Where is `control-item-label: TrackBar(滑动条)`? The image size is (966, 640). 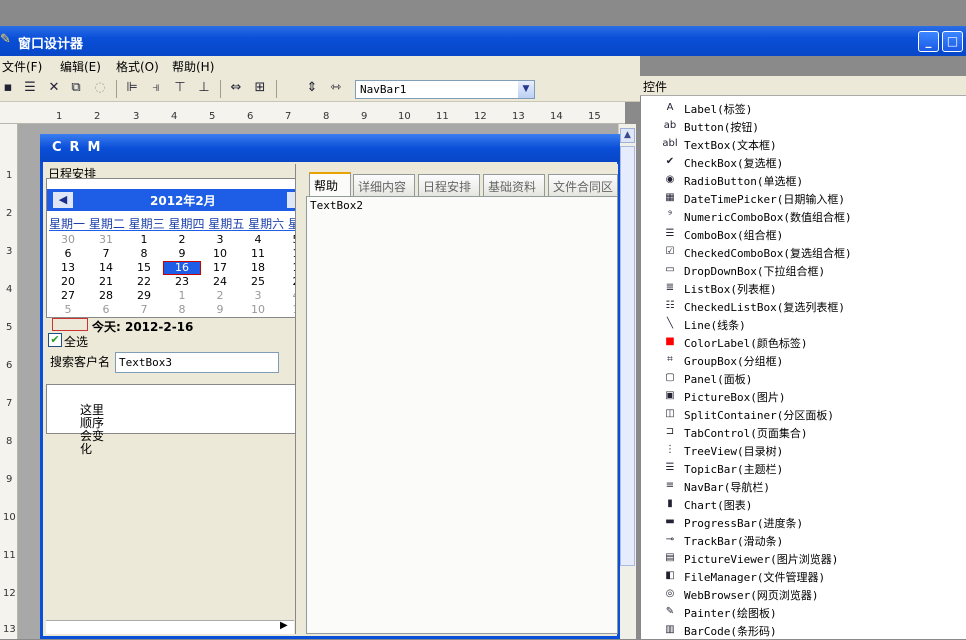 control-item-label: TrackBar(滑动条) is located at coordinates (734, 541).